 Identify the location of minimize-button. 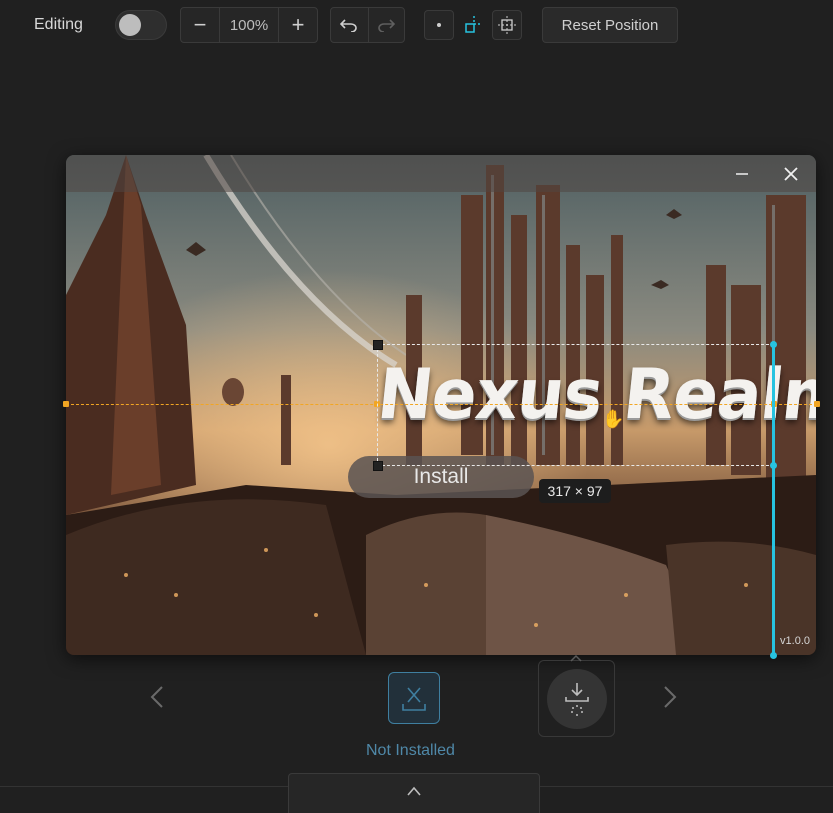
(742, 174).